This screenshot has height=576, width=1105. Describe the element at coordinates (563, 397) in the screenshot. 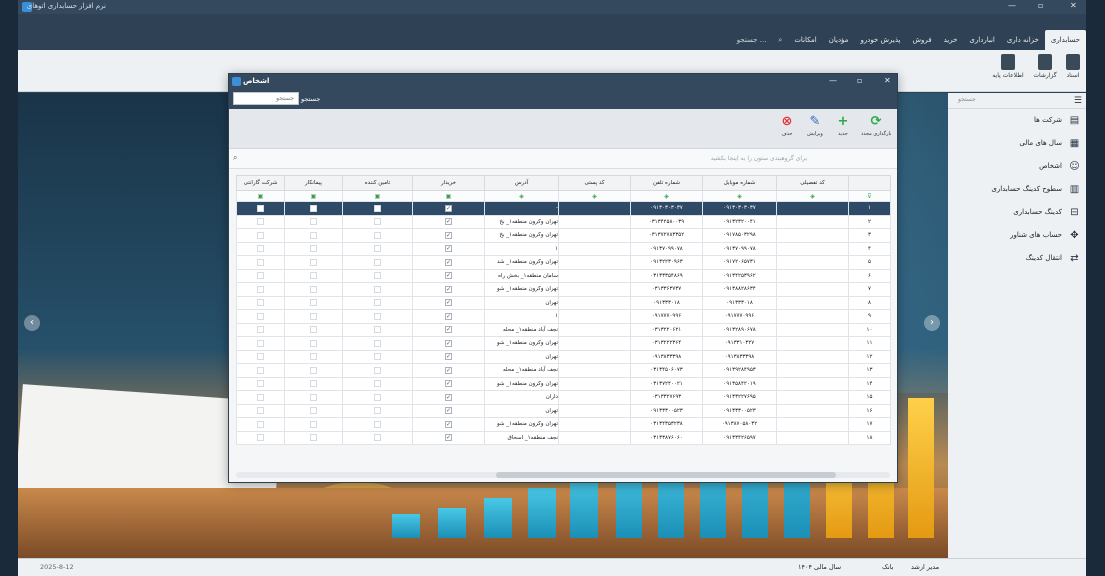

I see `table-row: داران ۰۳۱۳۳۲۷۶۹۳۰۹۱۳۳۲۲۷۶۹۵ ۱۵` at that location.